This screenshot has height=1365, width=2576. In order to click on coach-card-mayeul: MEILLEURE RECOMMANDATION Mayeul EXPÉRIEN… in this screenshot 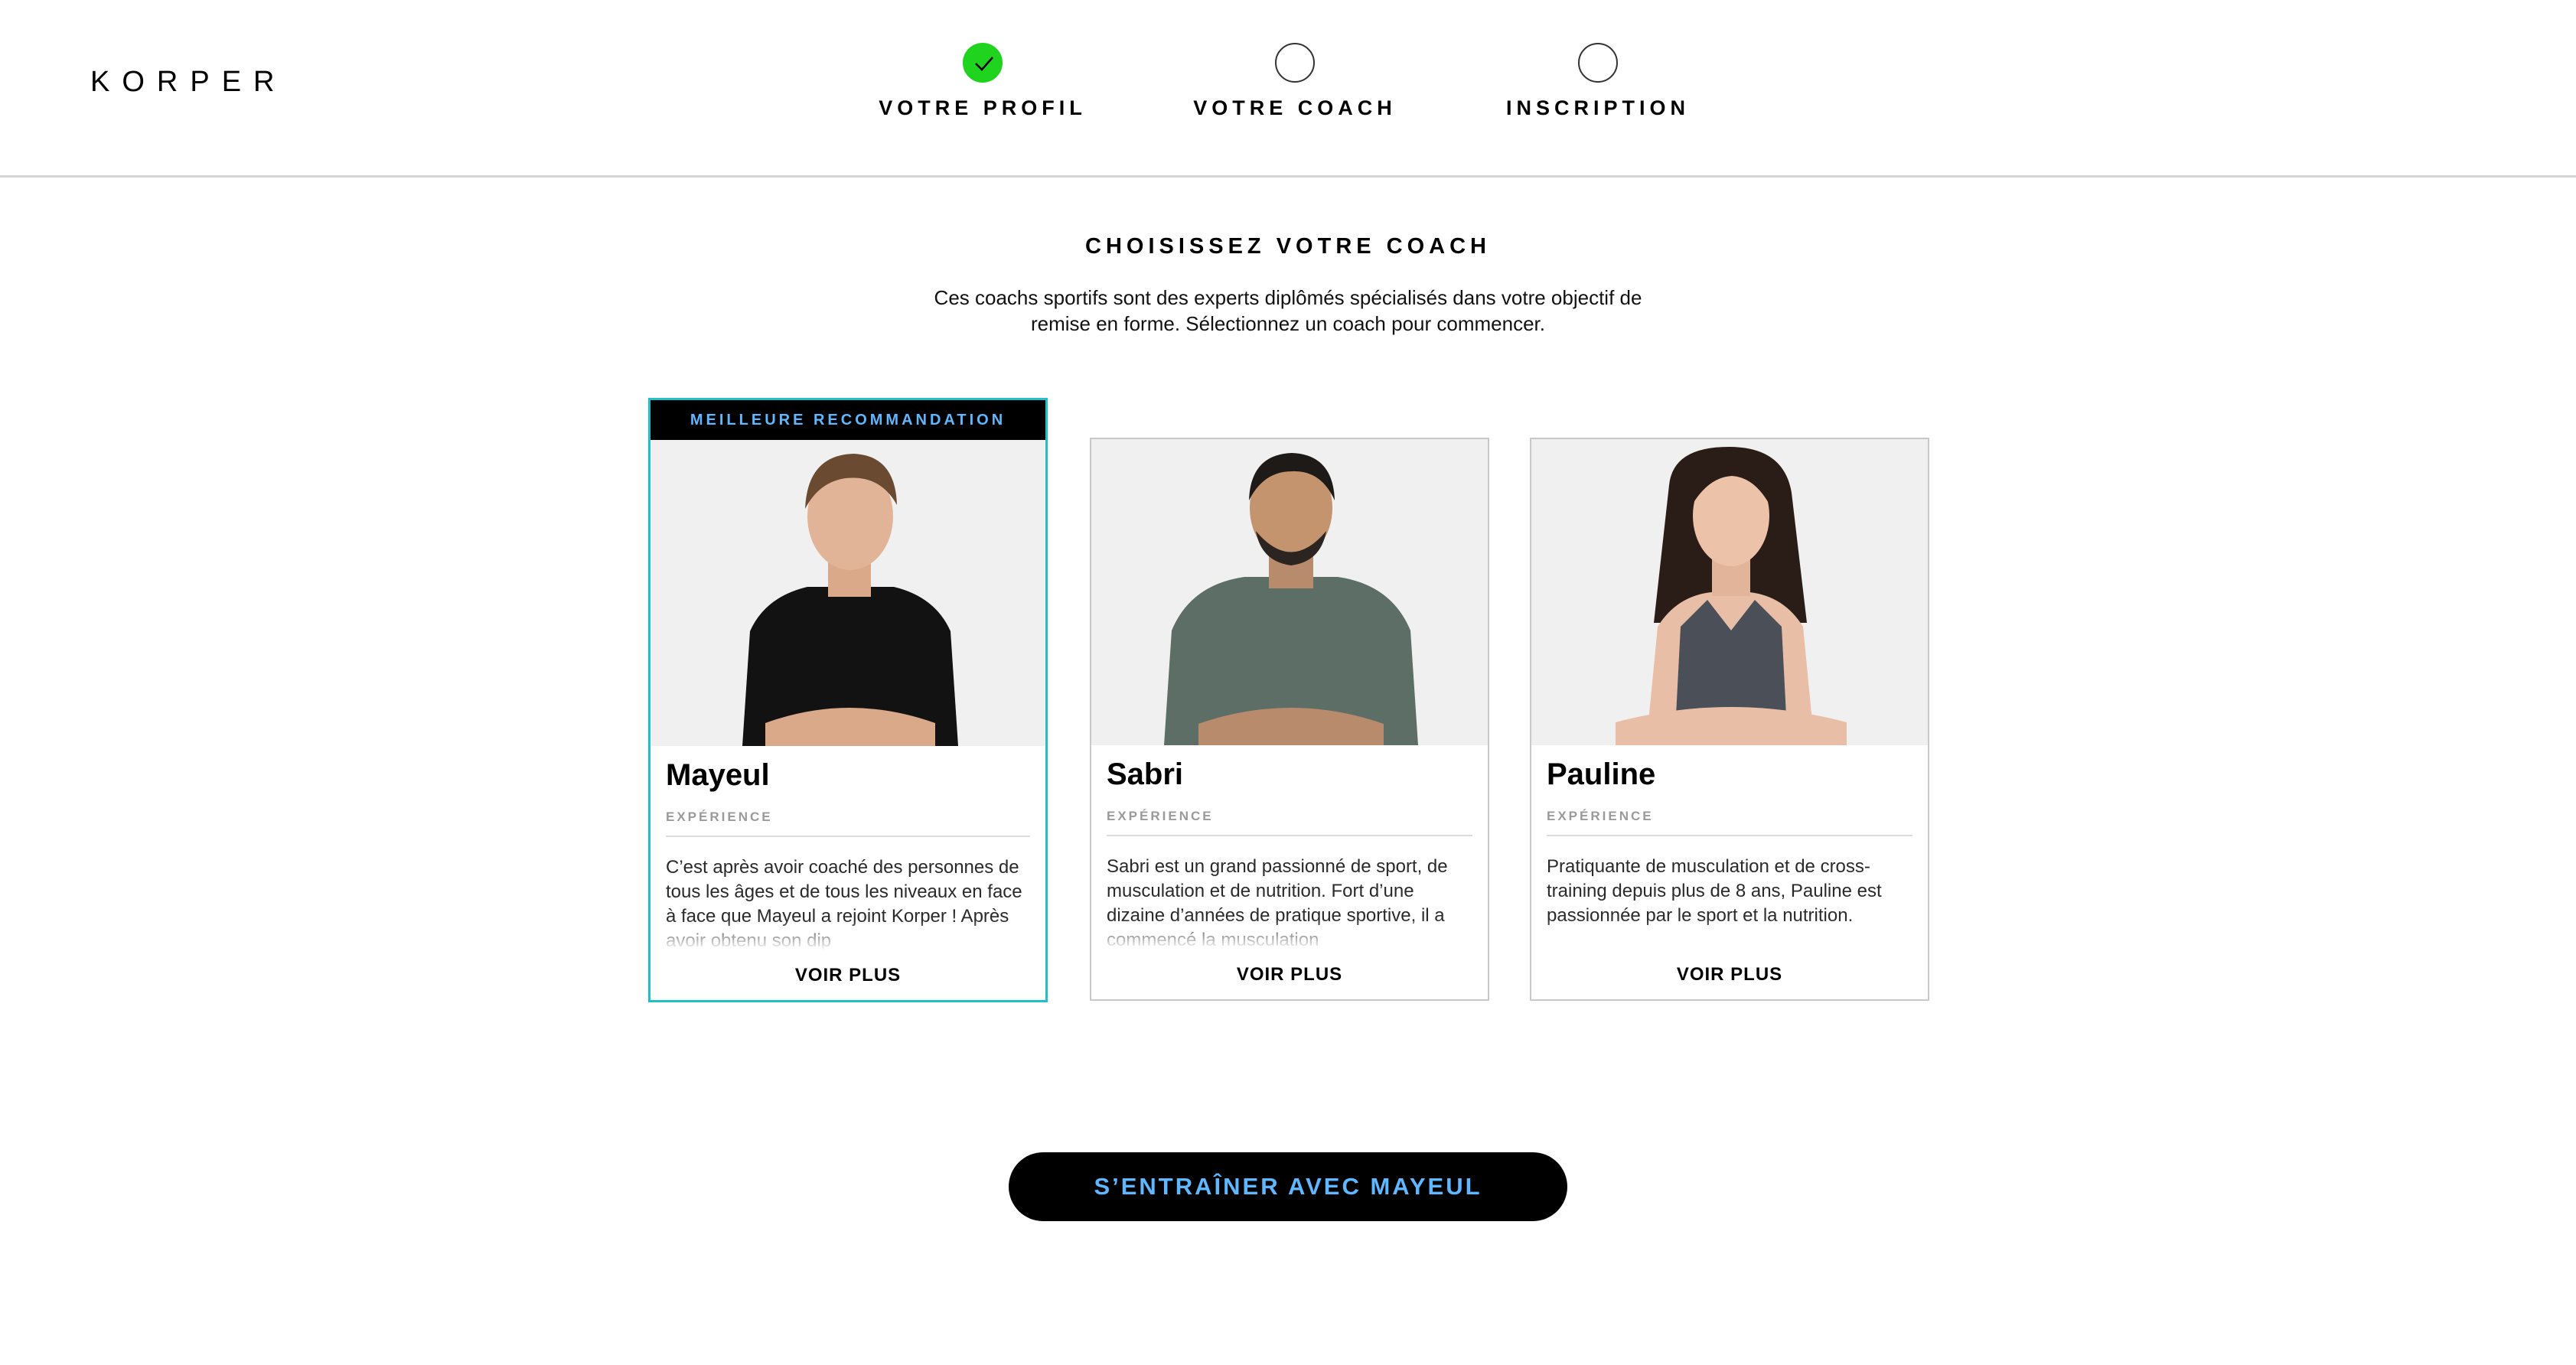, I will do `click(848, 700)`.